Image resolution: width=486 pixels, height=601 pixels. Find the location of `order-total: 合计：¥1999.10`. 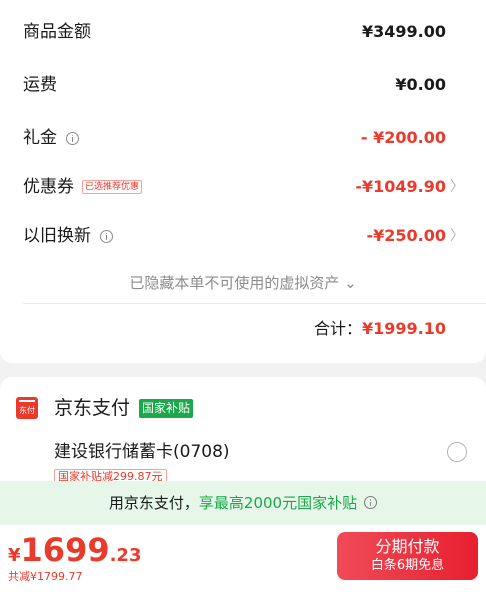

order-total: 合计：¥1999.10 is located at coordinates (380, 329).